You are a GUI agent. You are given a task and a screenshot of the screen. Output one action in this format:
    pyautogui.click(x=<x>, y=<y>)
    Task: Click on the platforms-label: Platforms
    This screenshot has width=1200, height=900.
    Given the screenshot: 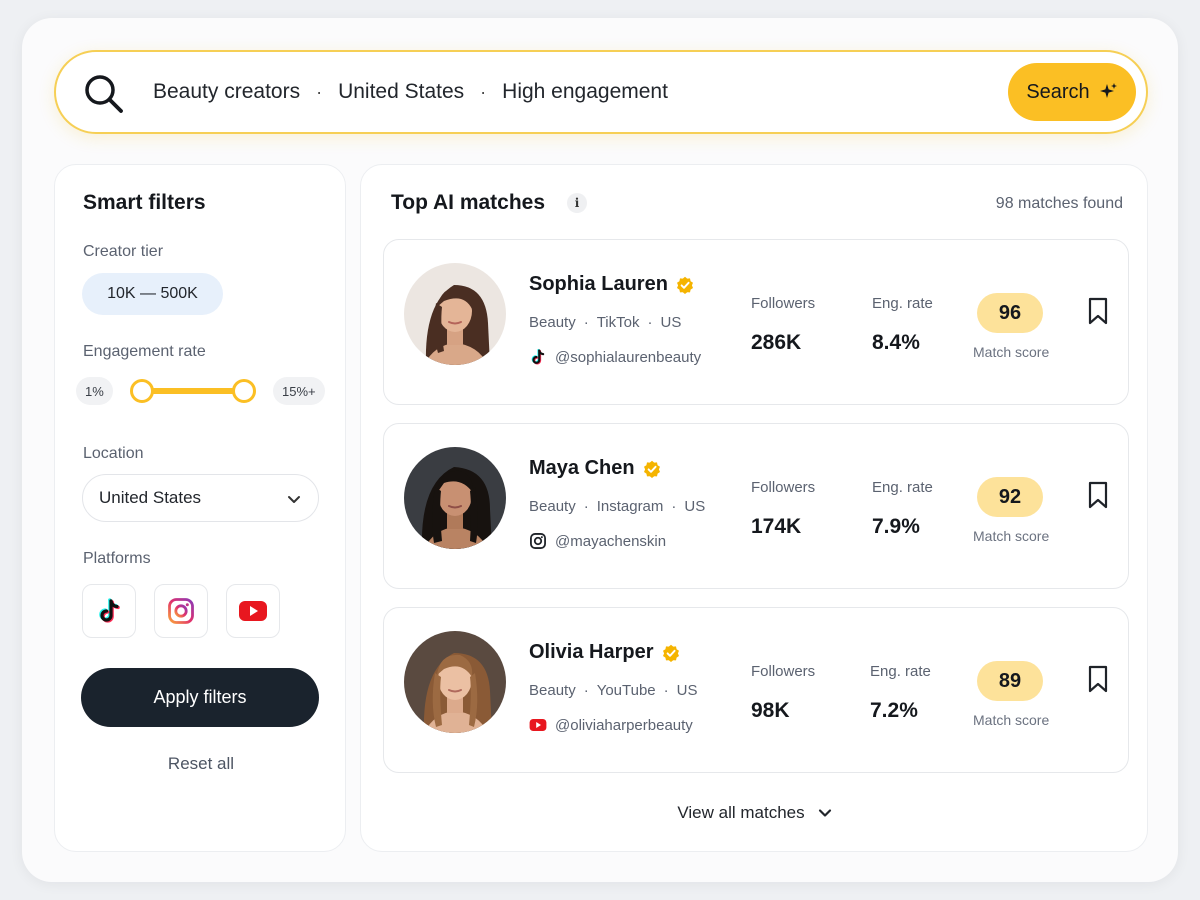 What is the action you would take?
    pyautogui.click(x=117, y=558)
    